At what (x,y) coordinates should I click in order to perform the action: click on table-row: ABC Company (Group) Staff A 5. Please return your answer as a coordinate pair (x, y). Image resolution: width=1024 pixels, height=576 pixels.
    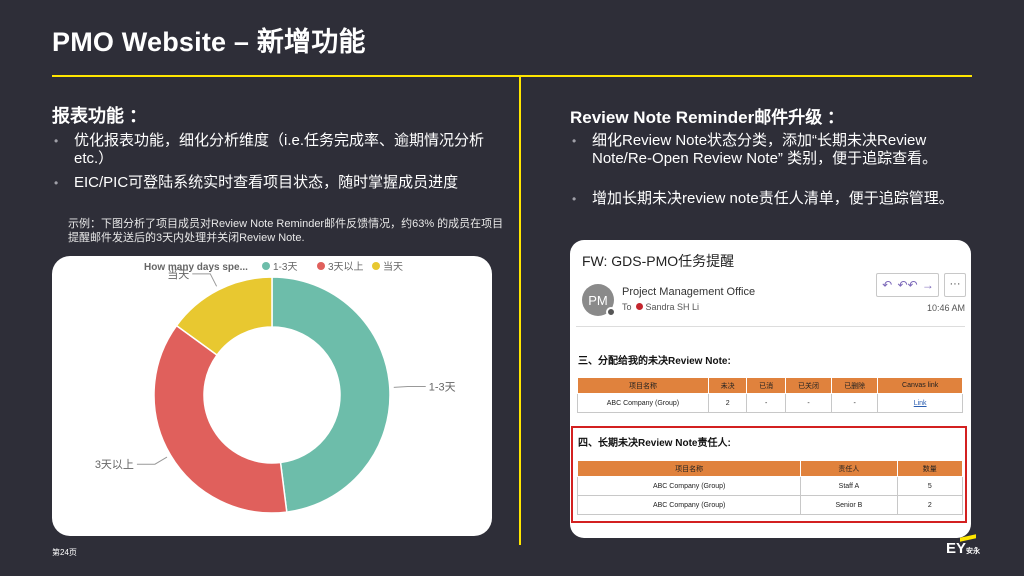
    Looking at the image, I should click on (770, 486).